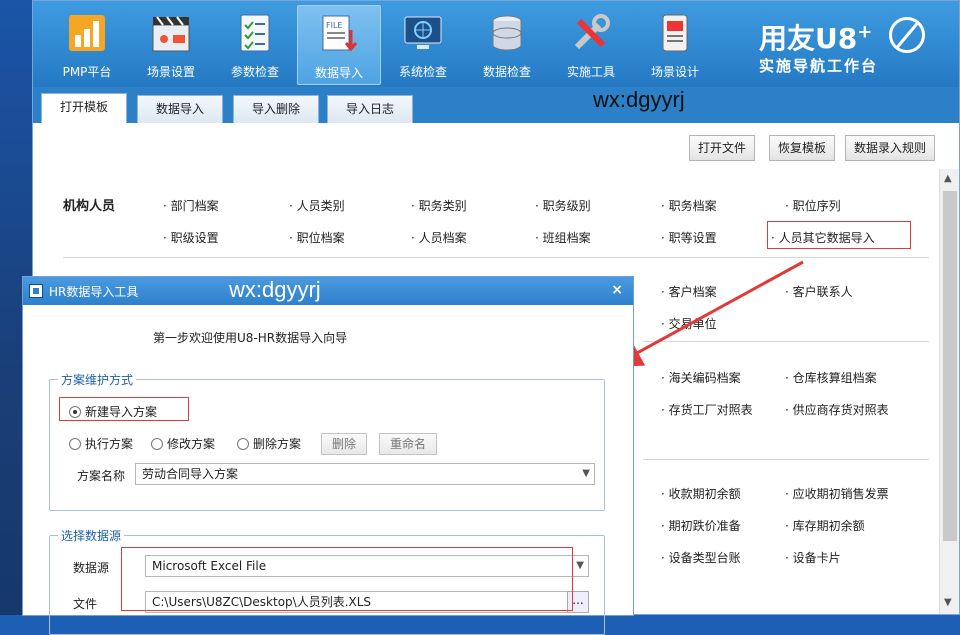  What do you see at coordinates (701, 525) in the screenshot?
I see `link-item: · 期初跌价准备` at bounding box center [701, 525].